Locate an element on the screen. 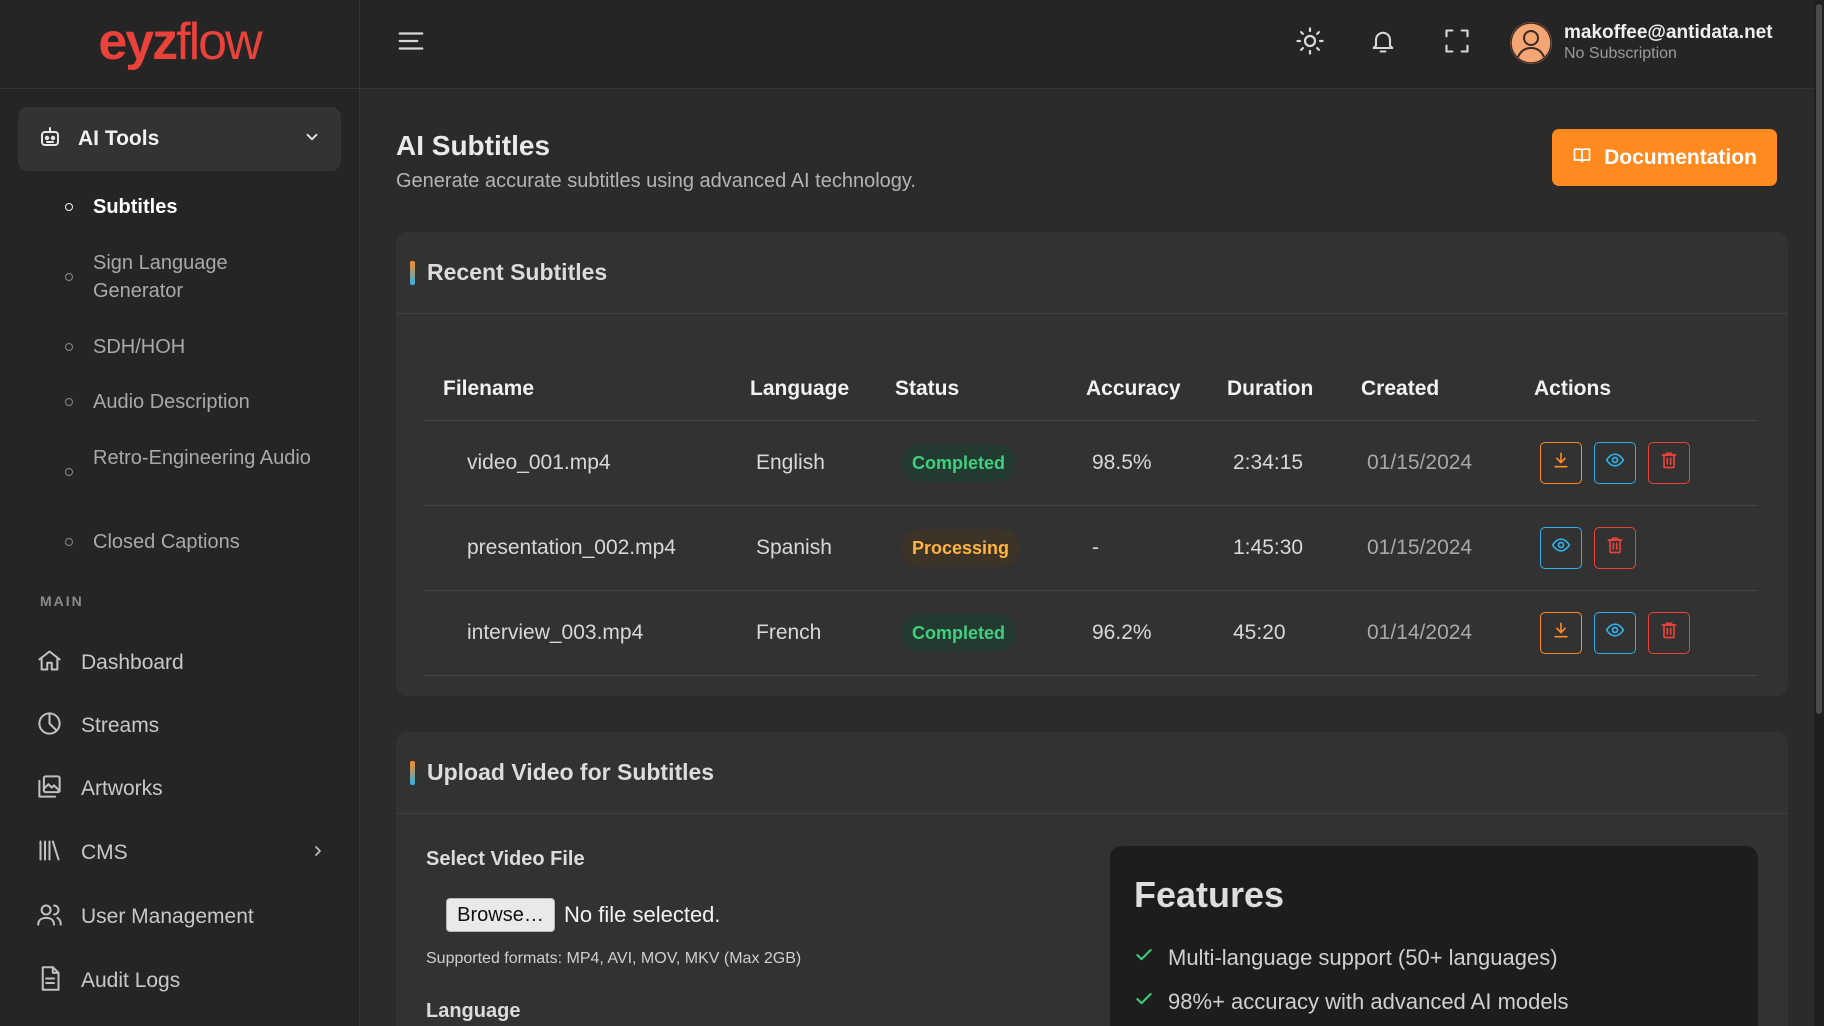 The width and height of the screenshot is (1824, 1026). menu-toggle-button is located at coordinates (411, 43).